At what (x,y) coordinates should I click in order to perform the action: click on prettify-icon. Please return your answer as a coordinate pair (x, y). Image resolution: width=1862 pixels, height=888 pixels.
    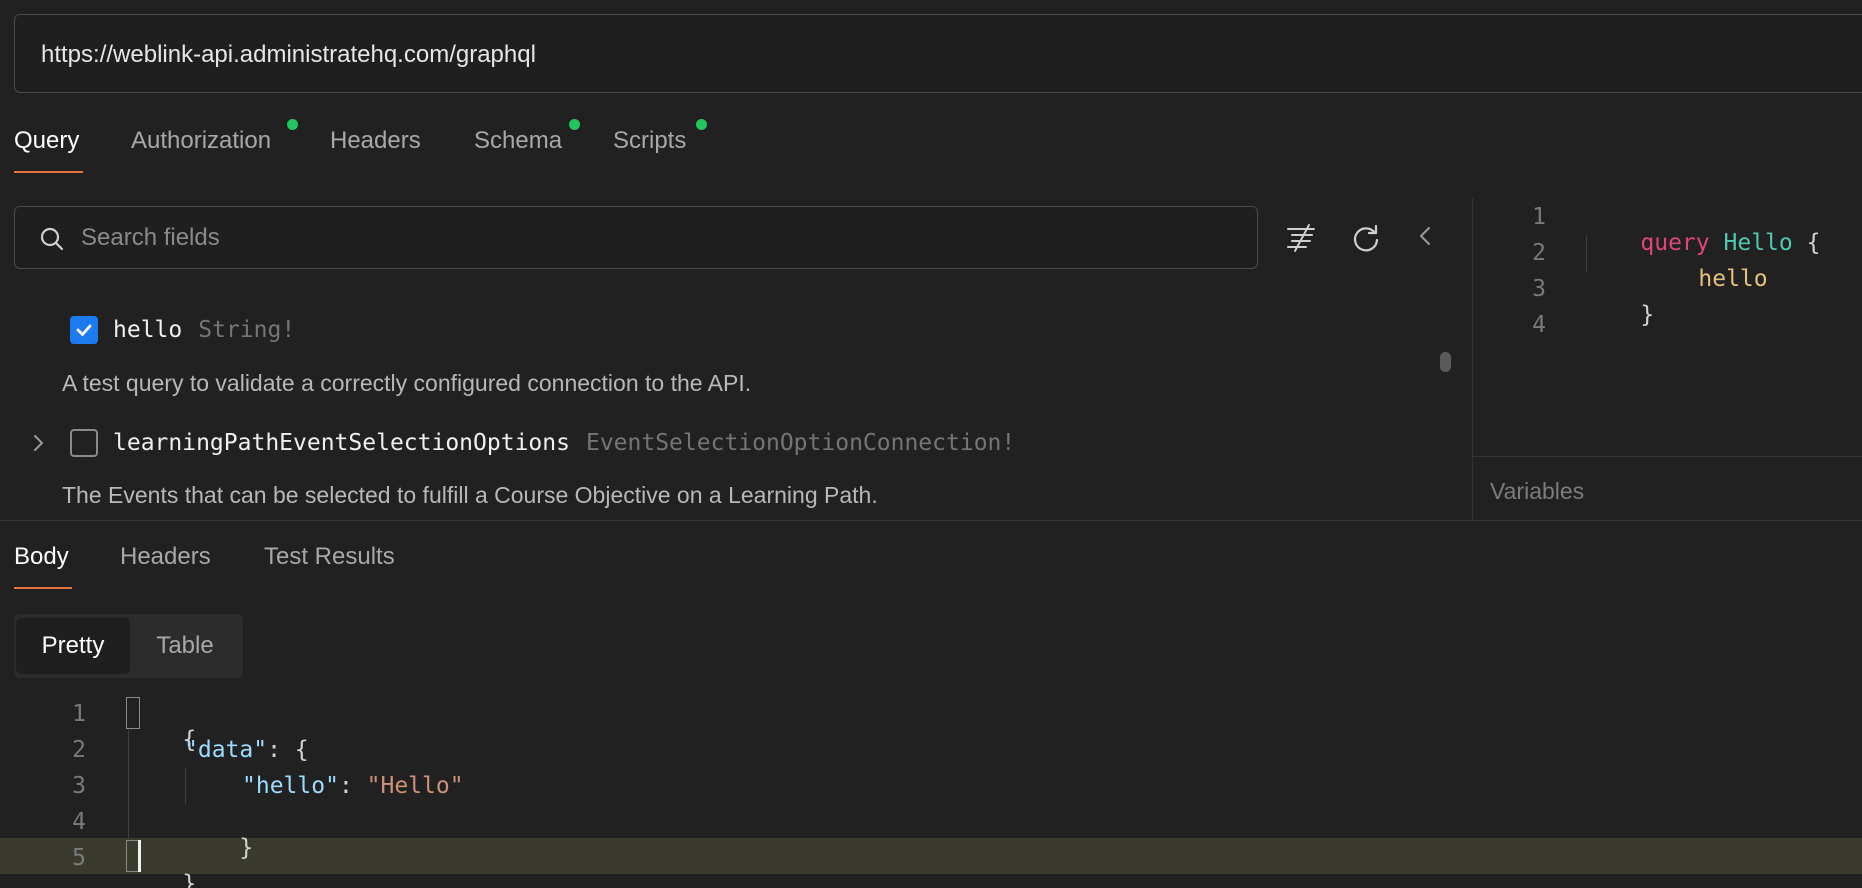
    Looking at the image, I should click on (1301, 238).